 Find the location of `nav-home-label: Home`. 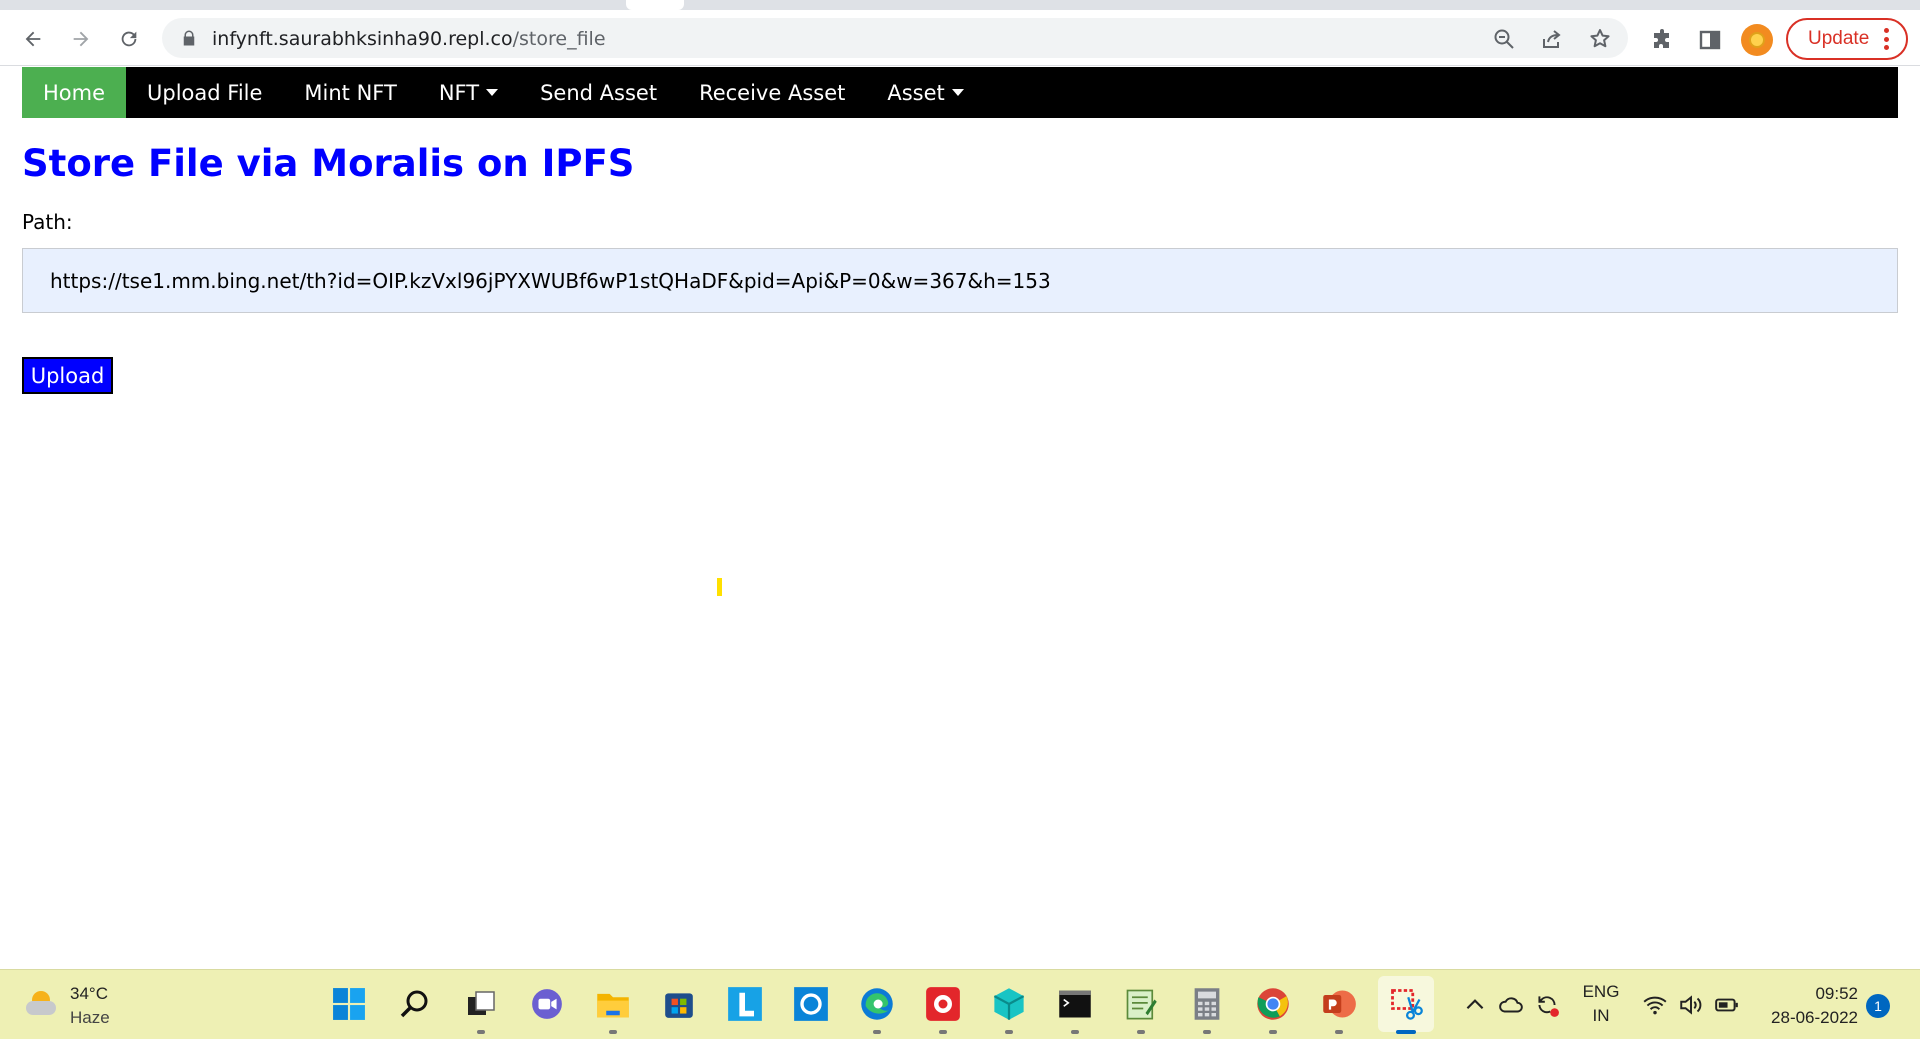

nav-home-label: Home is located at coordinates (74, 92).